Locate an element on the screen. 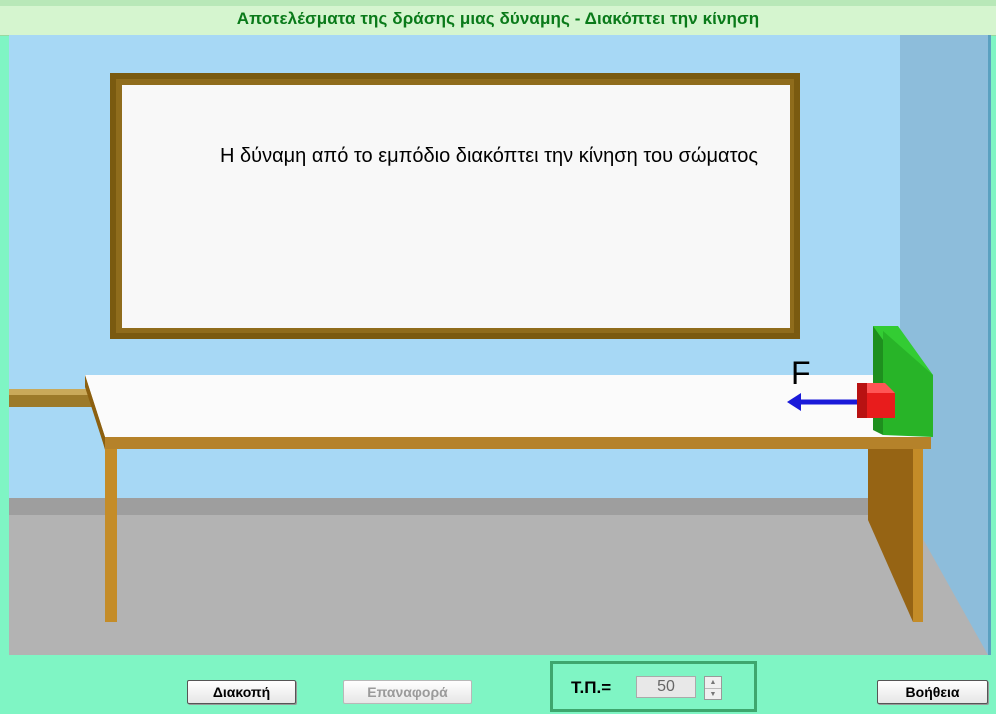 The width and height of the screenshot is (996, 714). spinner-down-icon: ▼ is located at coordinates (713, 694).